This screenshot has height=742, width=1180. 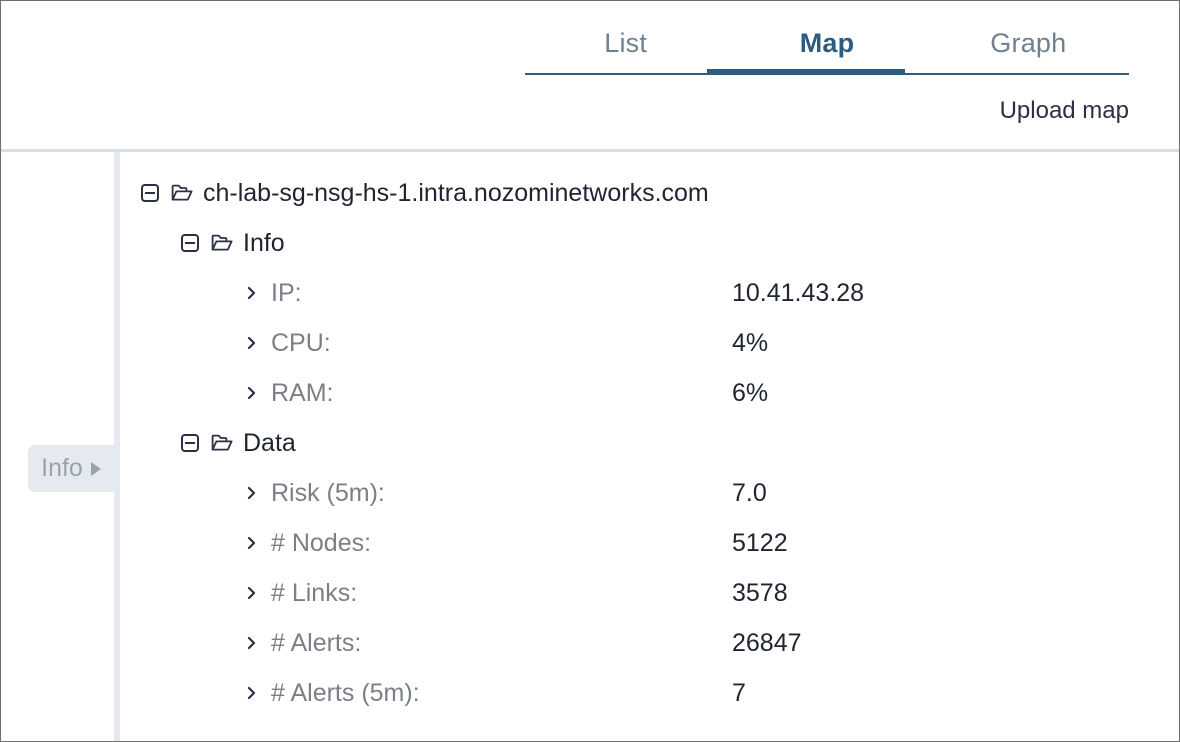 I want to click on side-tab-info: Info, so click(x=71, y=468).